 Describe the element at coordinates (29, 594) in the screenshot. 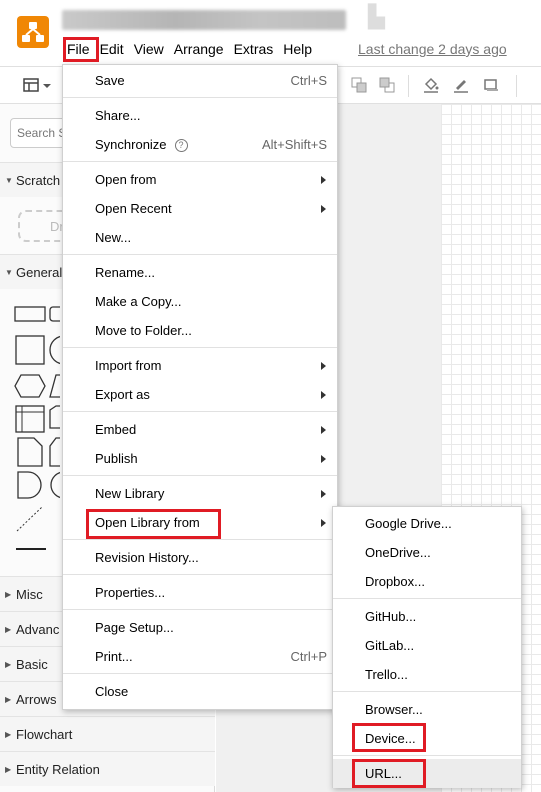

I see `section-label: Misc` at that location.